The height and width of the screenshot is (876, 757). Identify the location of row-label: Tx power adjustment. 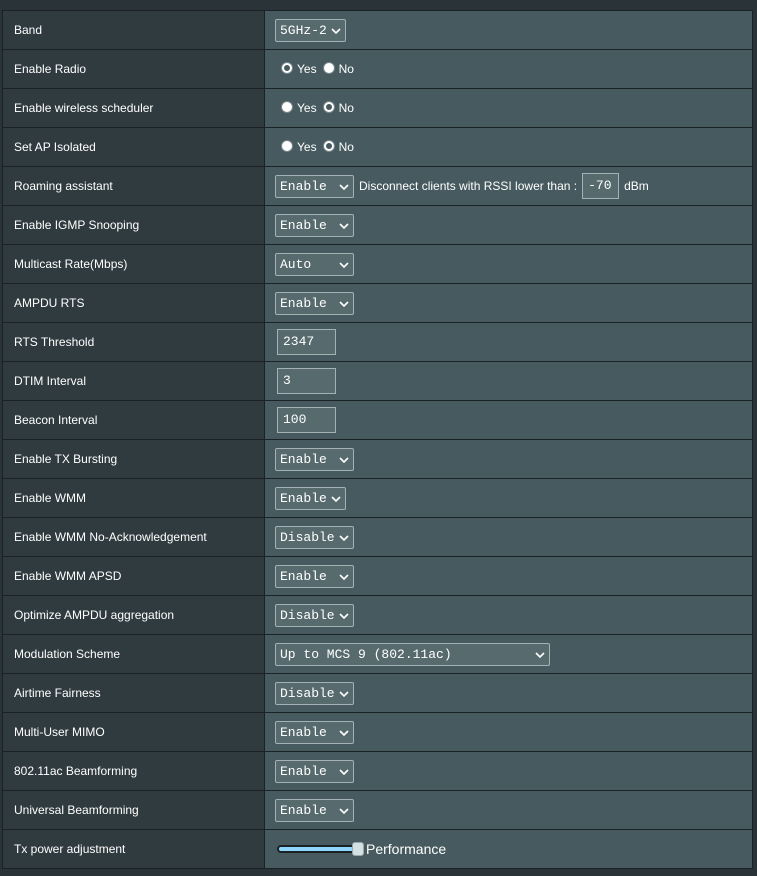
(133, 849).